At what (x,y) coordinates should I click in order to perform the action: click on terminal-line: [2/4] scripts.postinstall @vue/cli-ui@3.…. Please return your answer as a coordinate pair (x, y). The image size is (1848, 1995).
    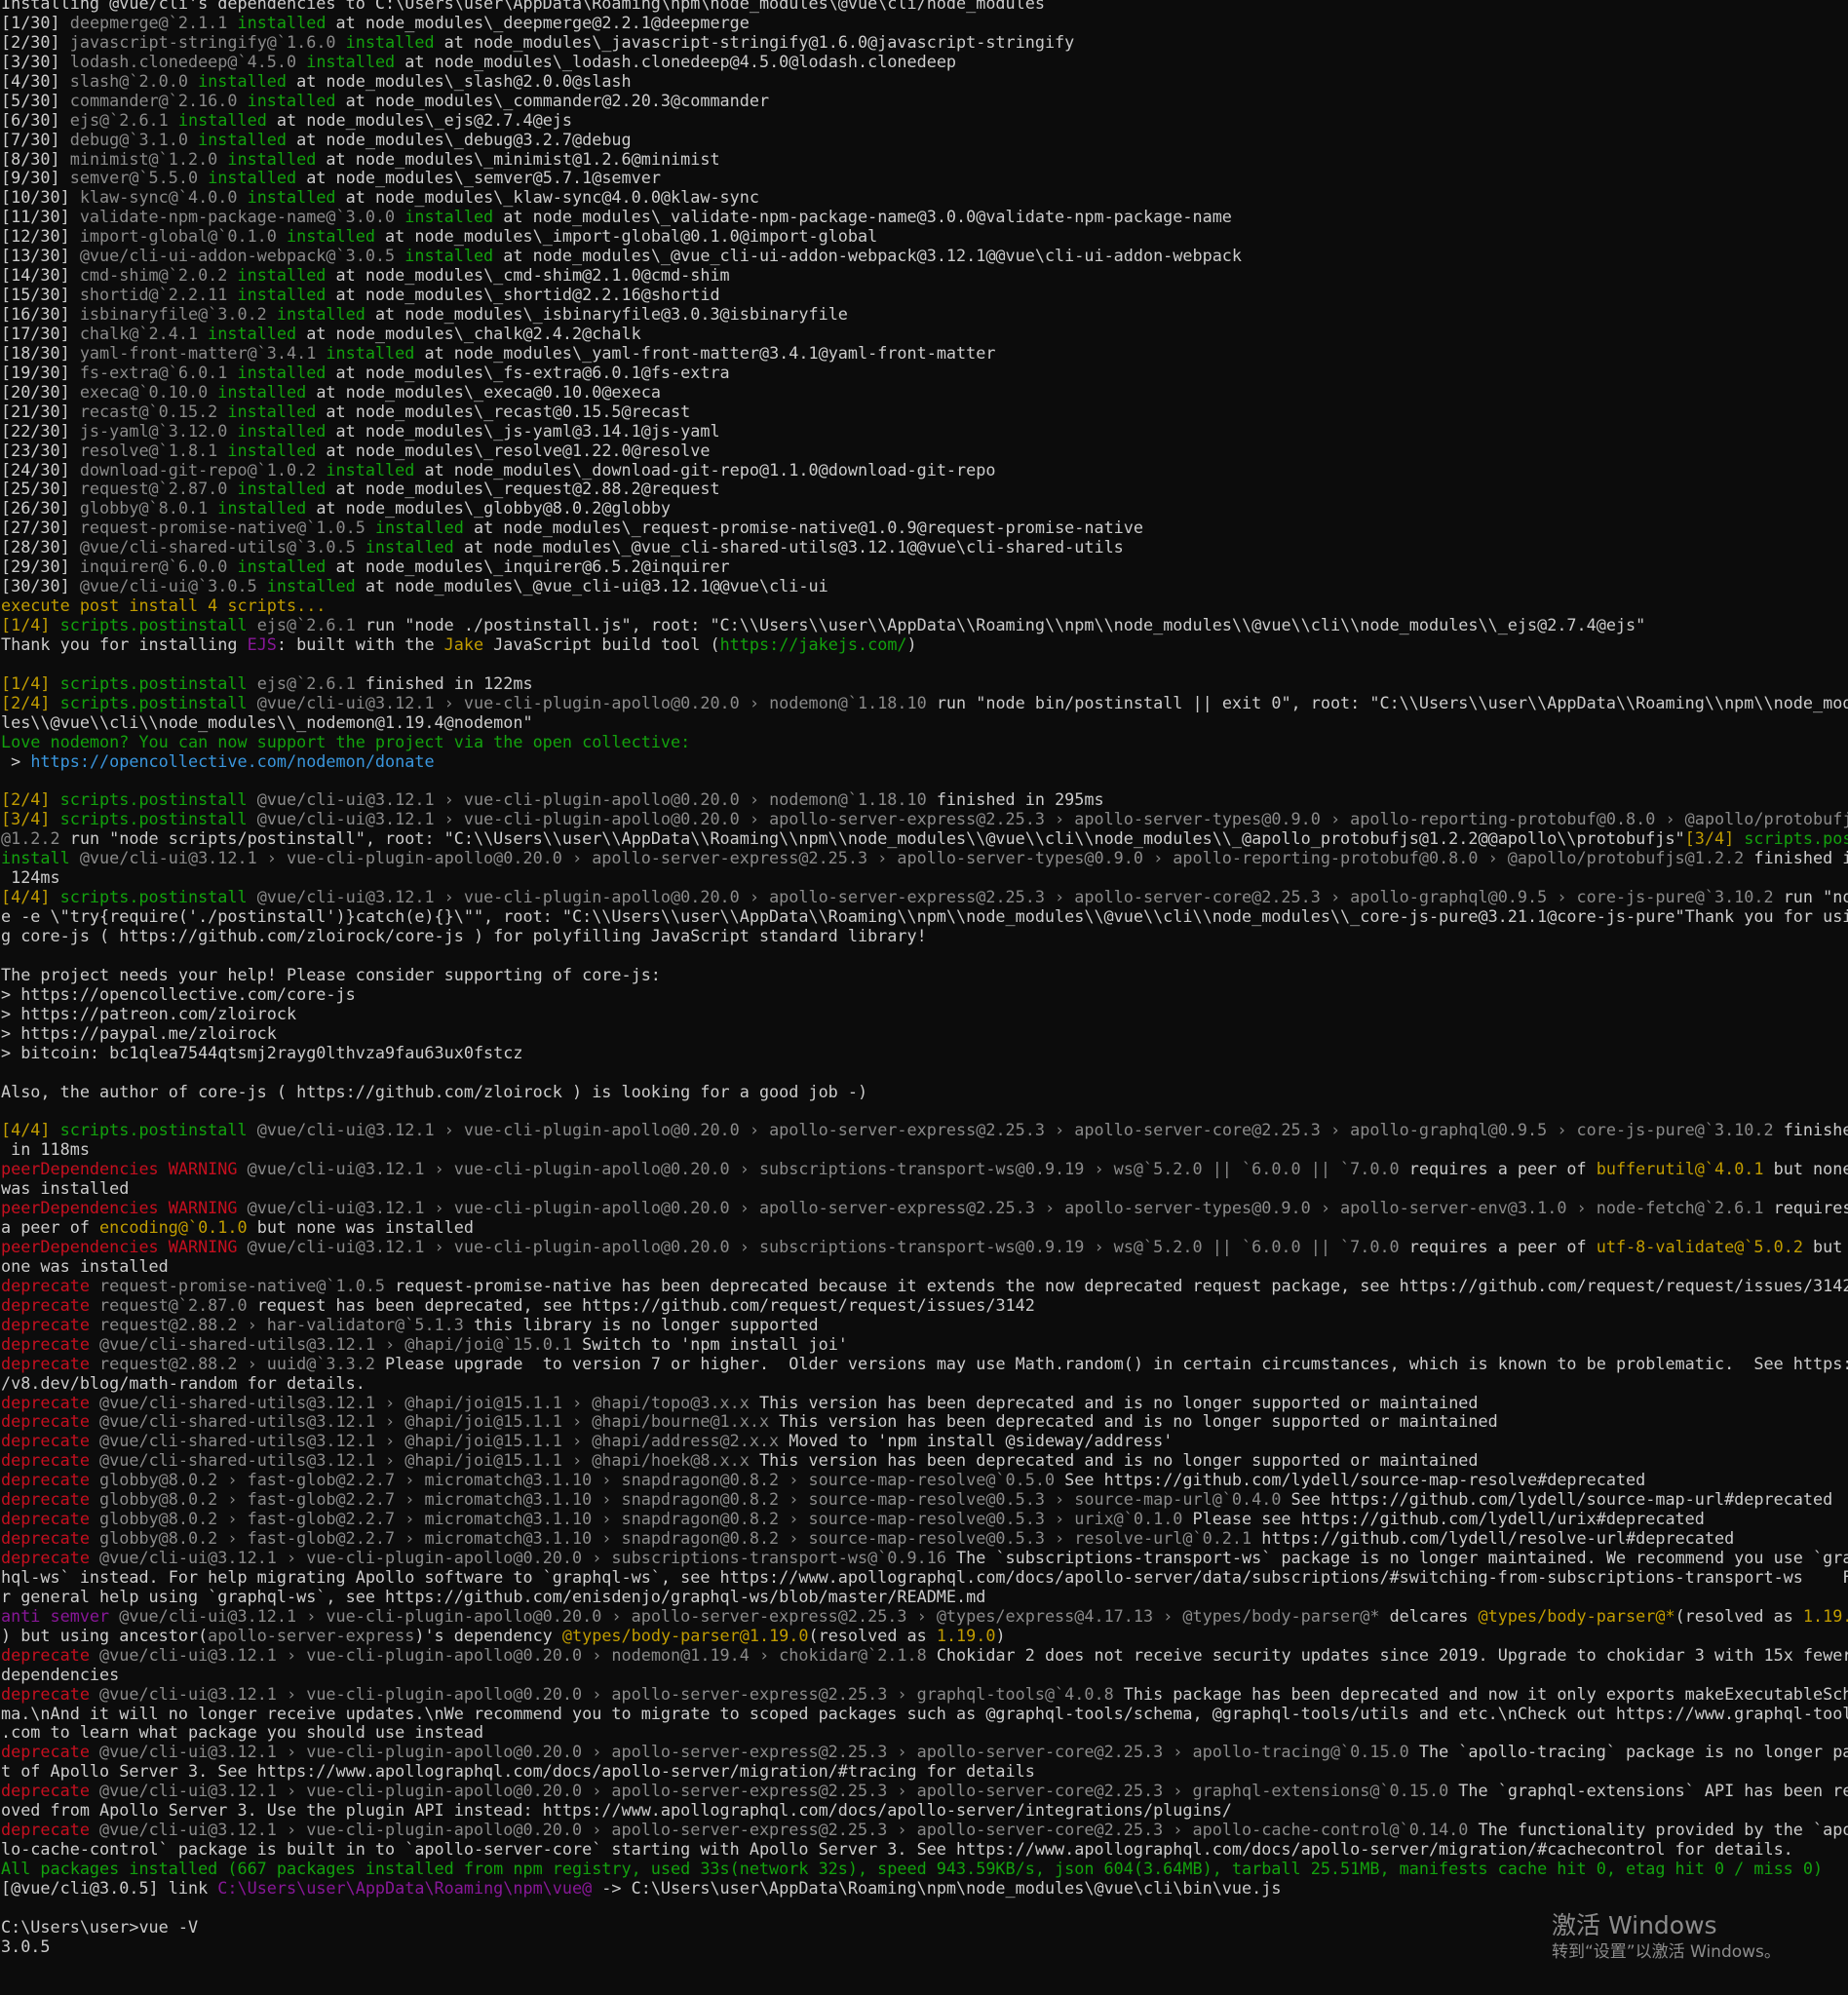
    Looking at the image, I should click on (924, 702).